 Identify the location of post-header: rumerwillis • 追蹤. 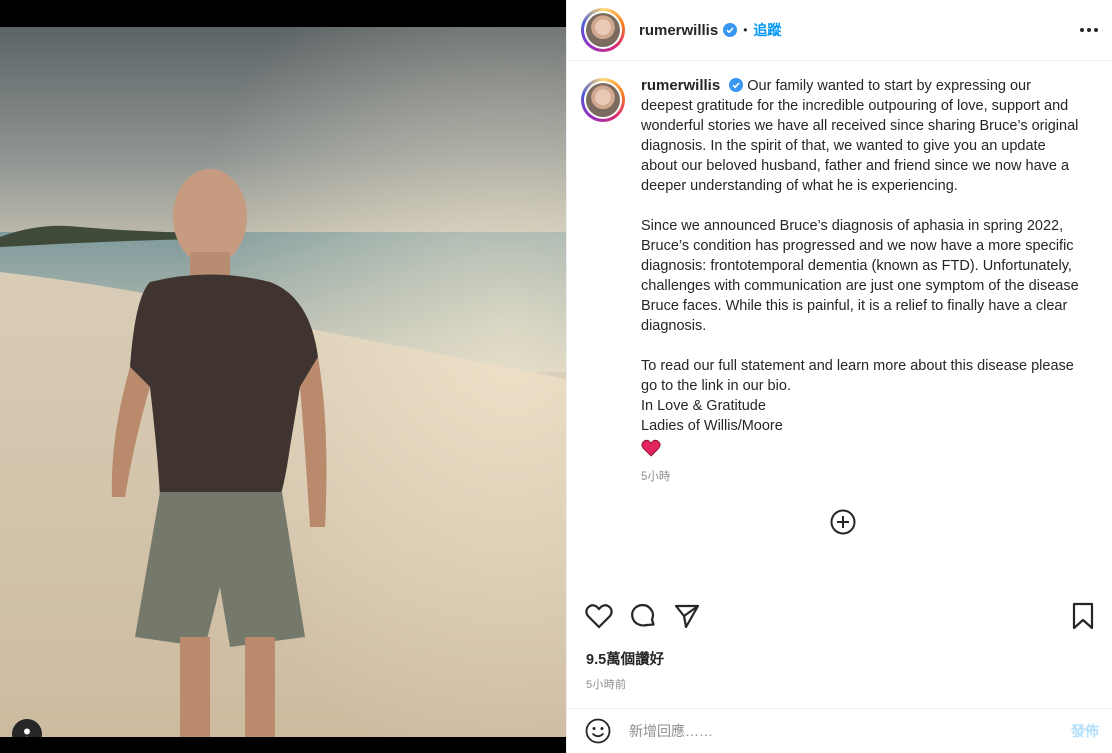
(839, 30).